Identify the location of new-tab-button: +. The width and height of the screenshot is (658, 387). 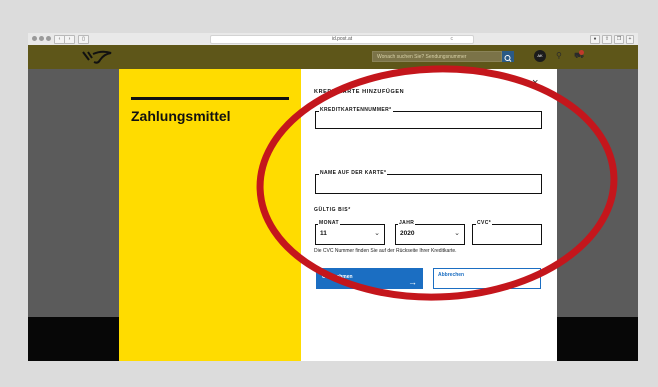
(630, 39).